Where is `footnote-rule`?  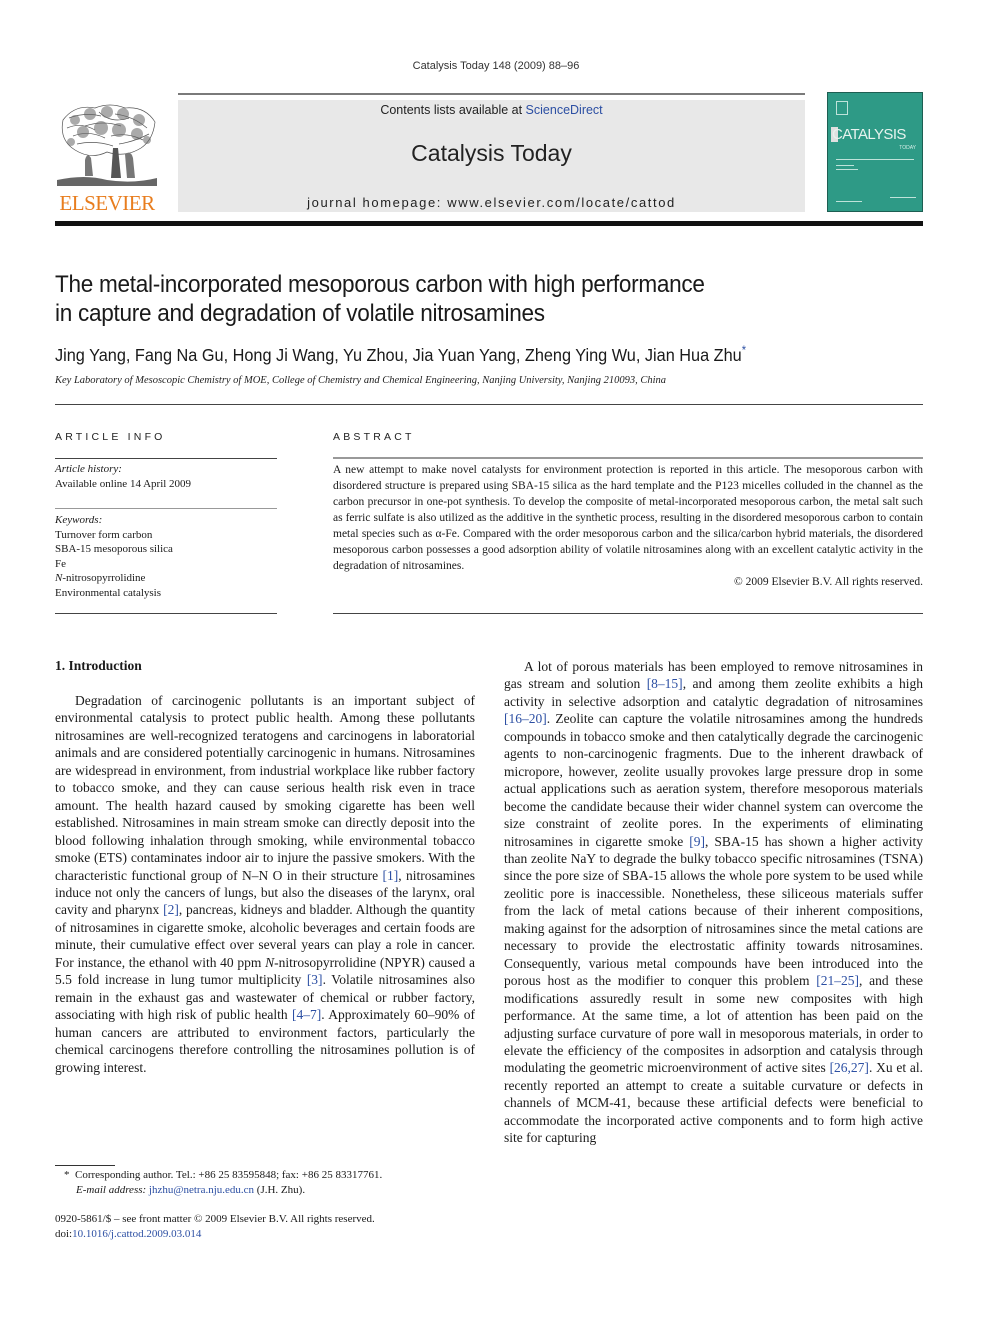
footnote-rule is located at coordinates (85, 1165).